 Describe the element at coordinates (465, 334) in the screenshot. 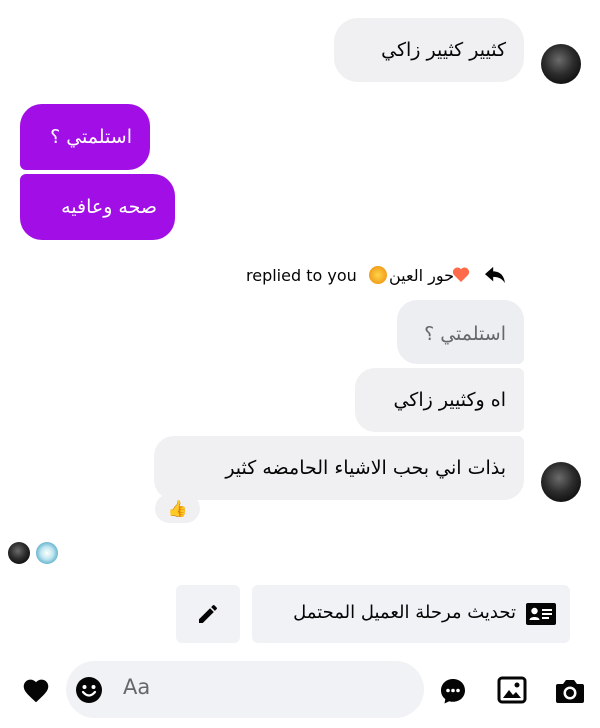

I see `quoted-message-text: استلمتي ؟` at that location.